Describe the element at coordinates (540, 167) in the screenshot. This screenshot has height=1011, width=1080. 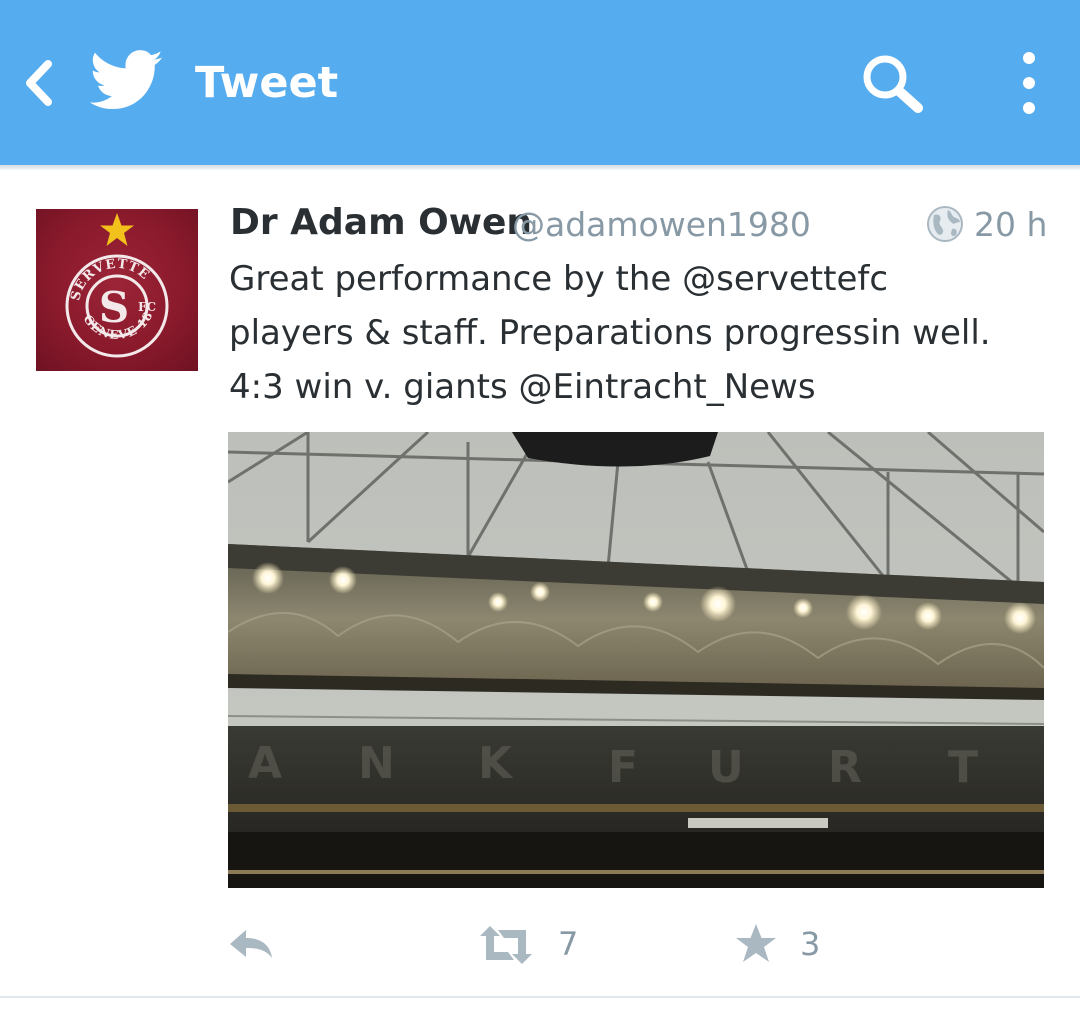
I see `app-bar-shadow` at that location.